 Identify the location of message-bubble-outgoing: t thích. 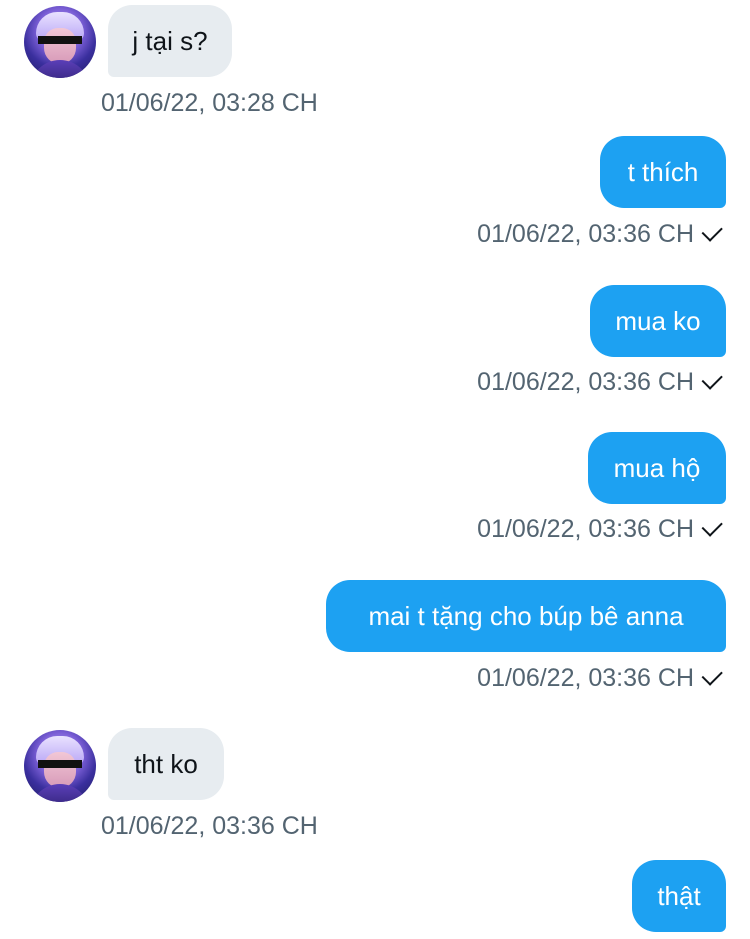
(663, 172).